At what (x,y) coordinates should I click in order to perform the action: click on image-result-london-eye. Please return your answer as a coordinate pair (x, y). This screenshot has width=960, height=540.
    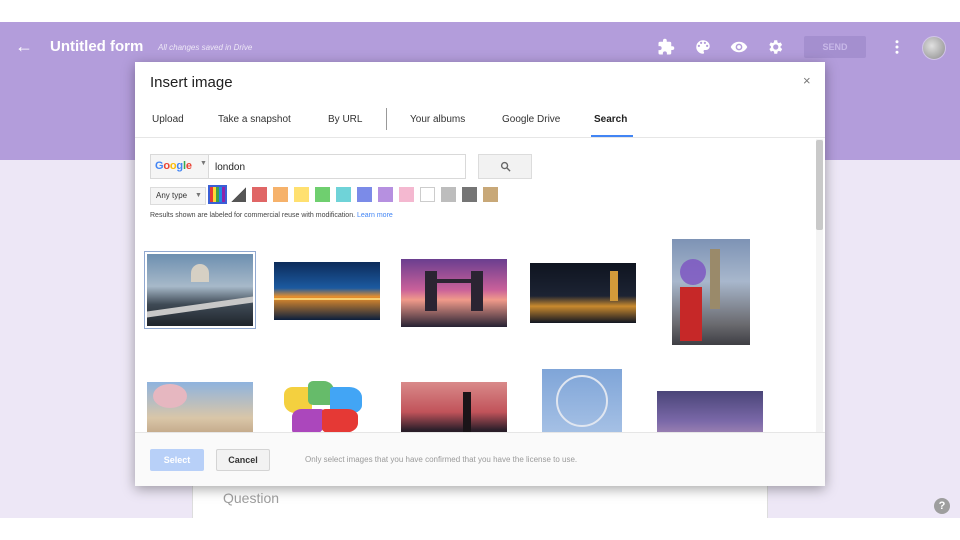
    Looking at the image, I should click on (582, 400).